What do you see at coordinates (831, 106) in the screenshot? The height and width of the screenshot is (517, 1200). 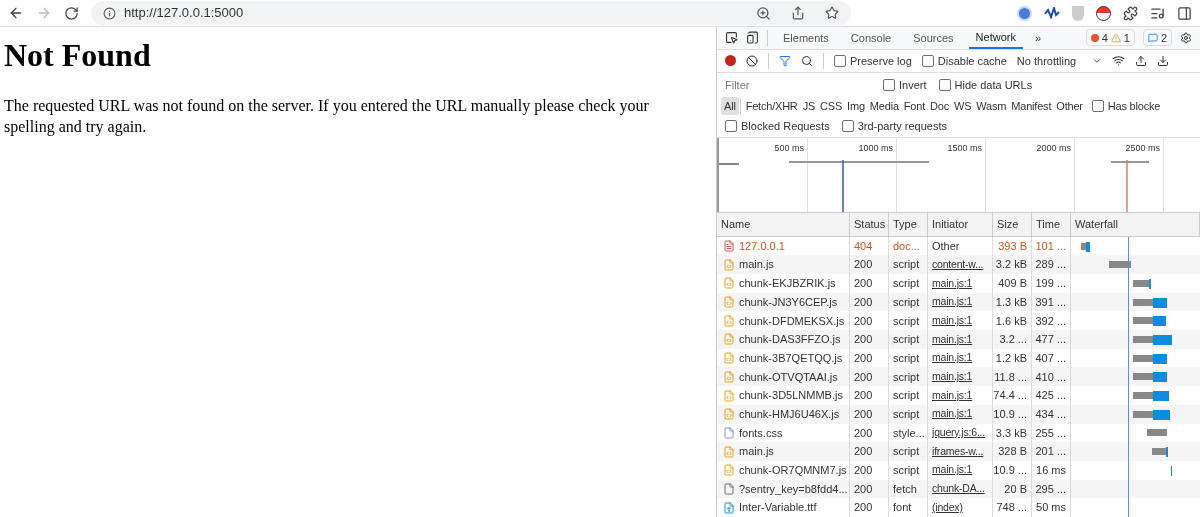 I see `type-filter: CSS` at bounding box center [831, 106].